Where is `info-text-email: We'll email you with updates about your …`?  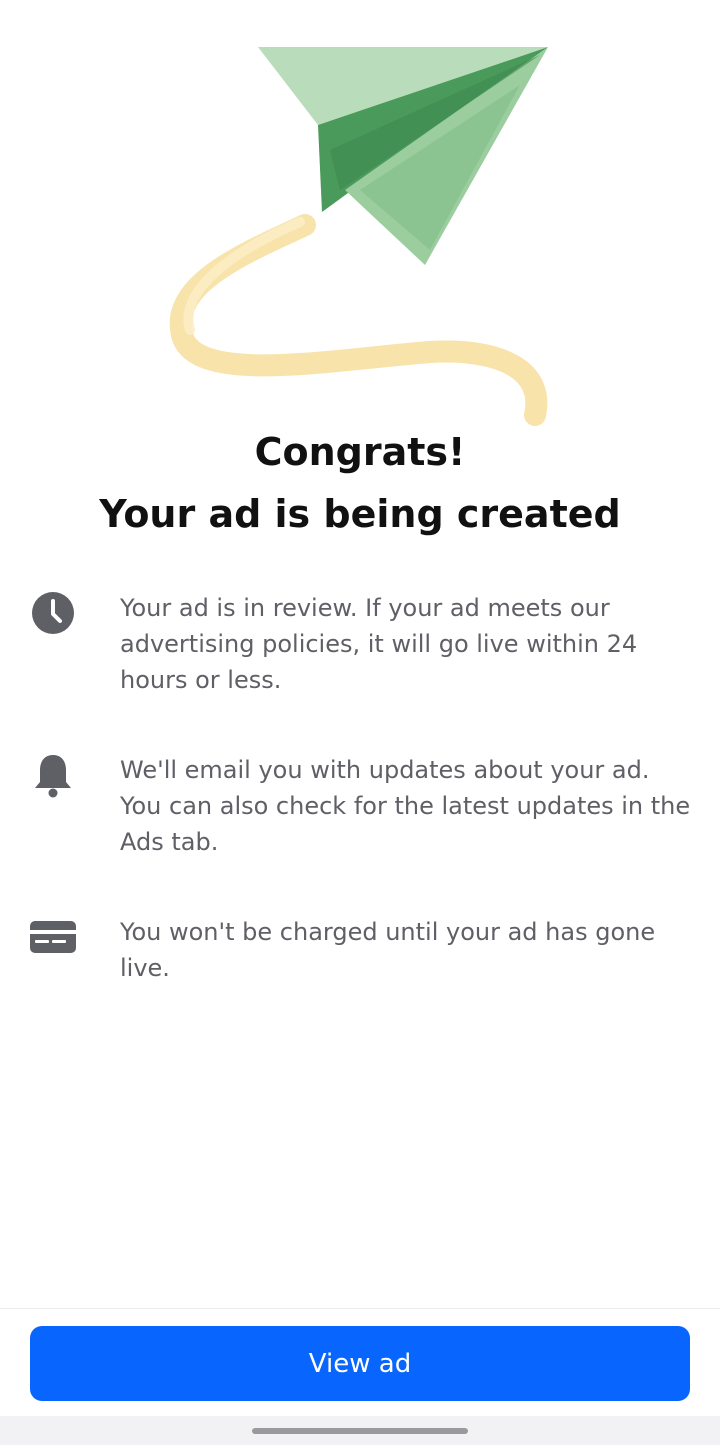 info-text-email: We'll email you with updates about your … is located at coordinates (405, 806).